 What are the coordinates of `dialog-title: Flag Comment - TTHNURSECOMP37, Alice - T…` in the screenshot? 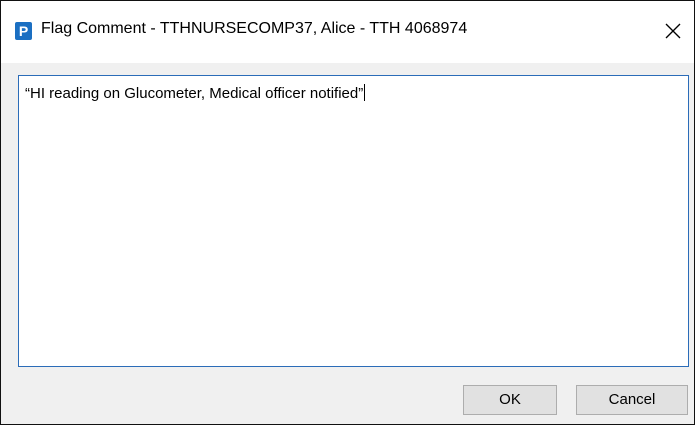 It's located at (254, 28).